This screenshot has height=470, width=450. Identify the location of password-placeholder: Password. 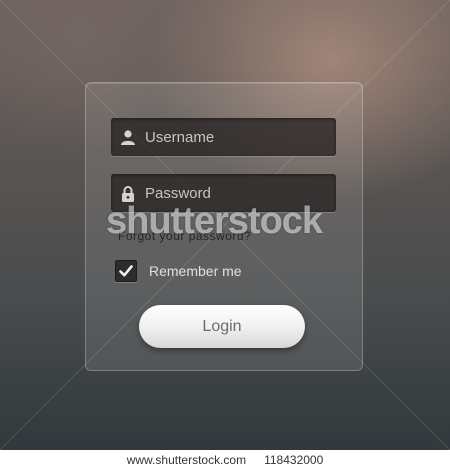
(178, 193).